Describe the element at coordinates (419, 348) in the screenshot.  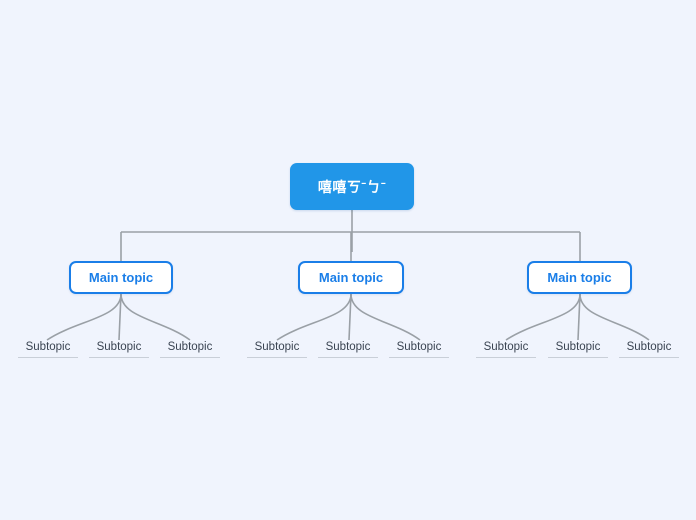
I see `subtopic-node-2-3: Subtopic` at that location.